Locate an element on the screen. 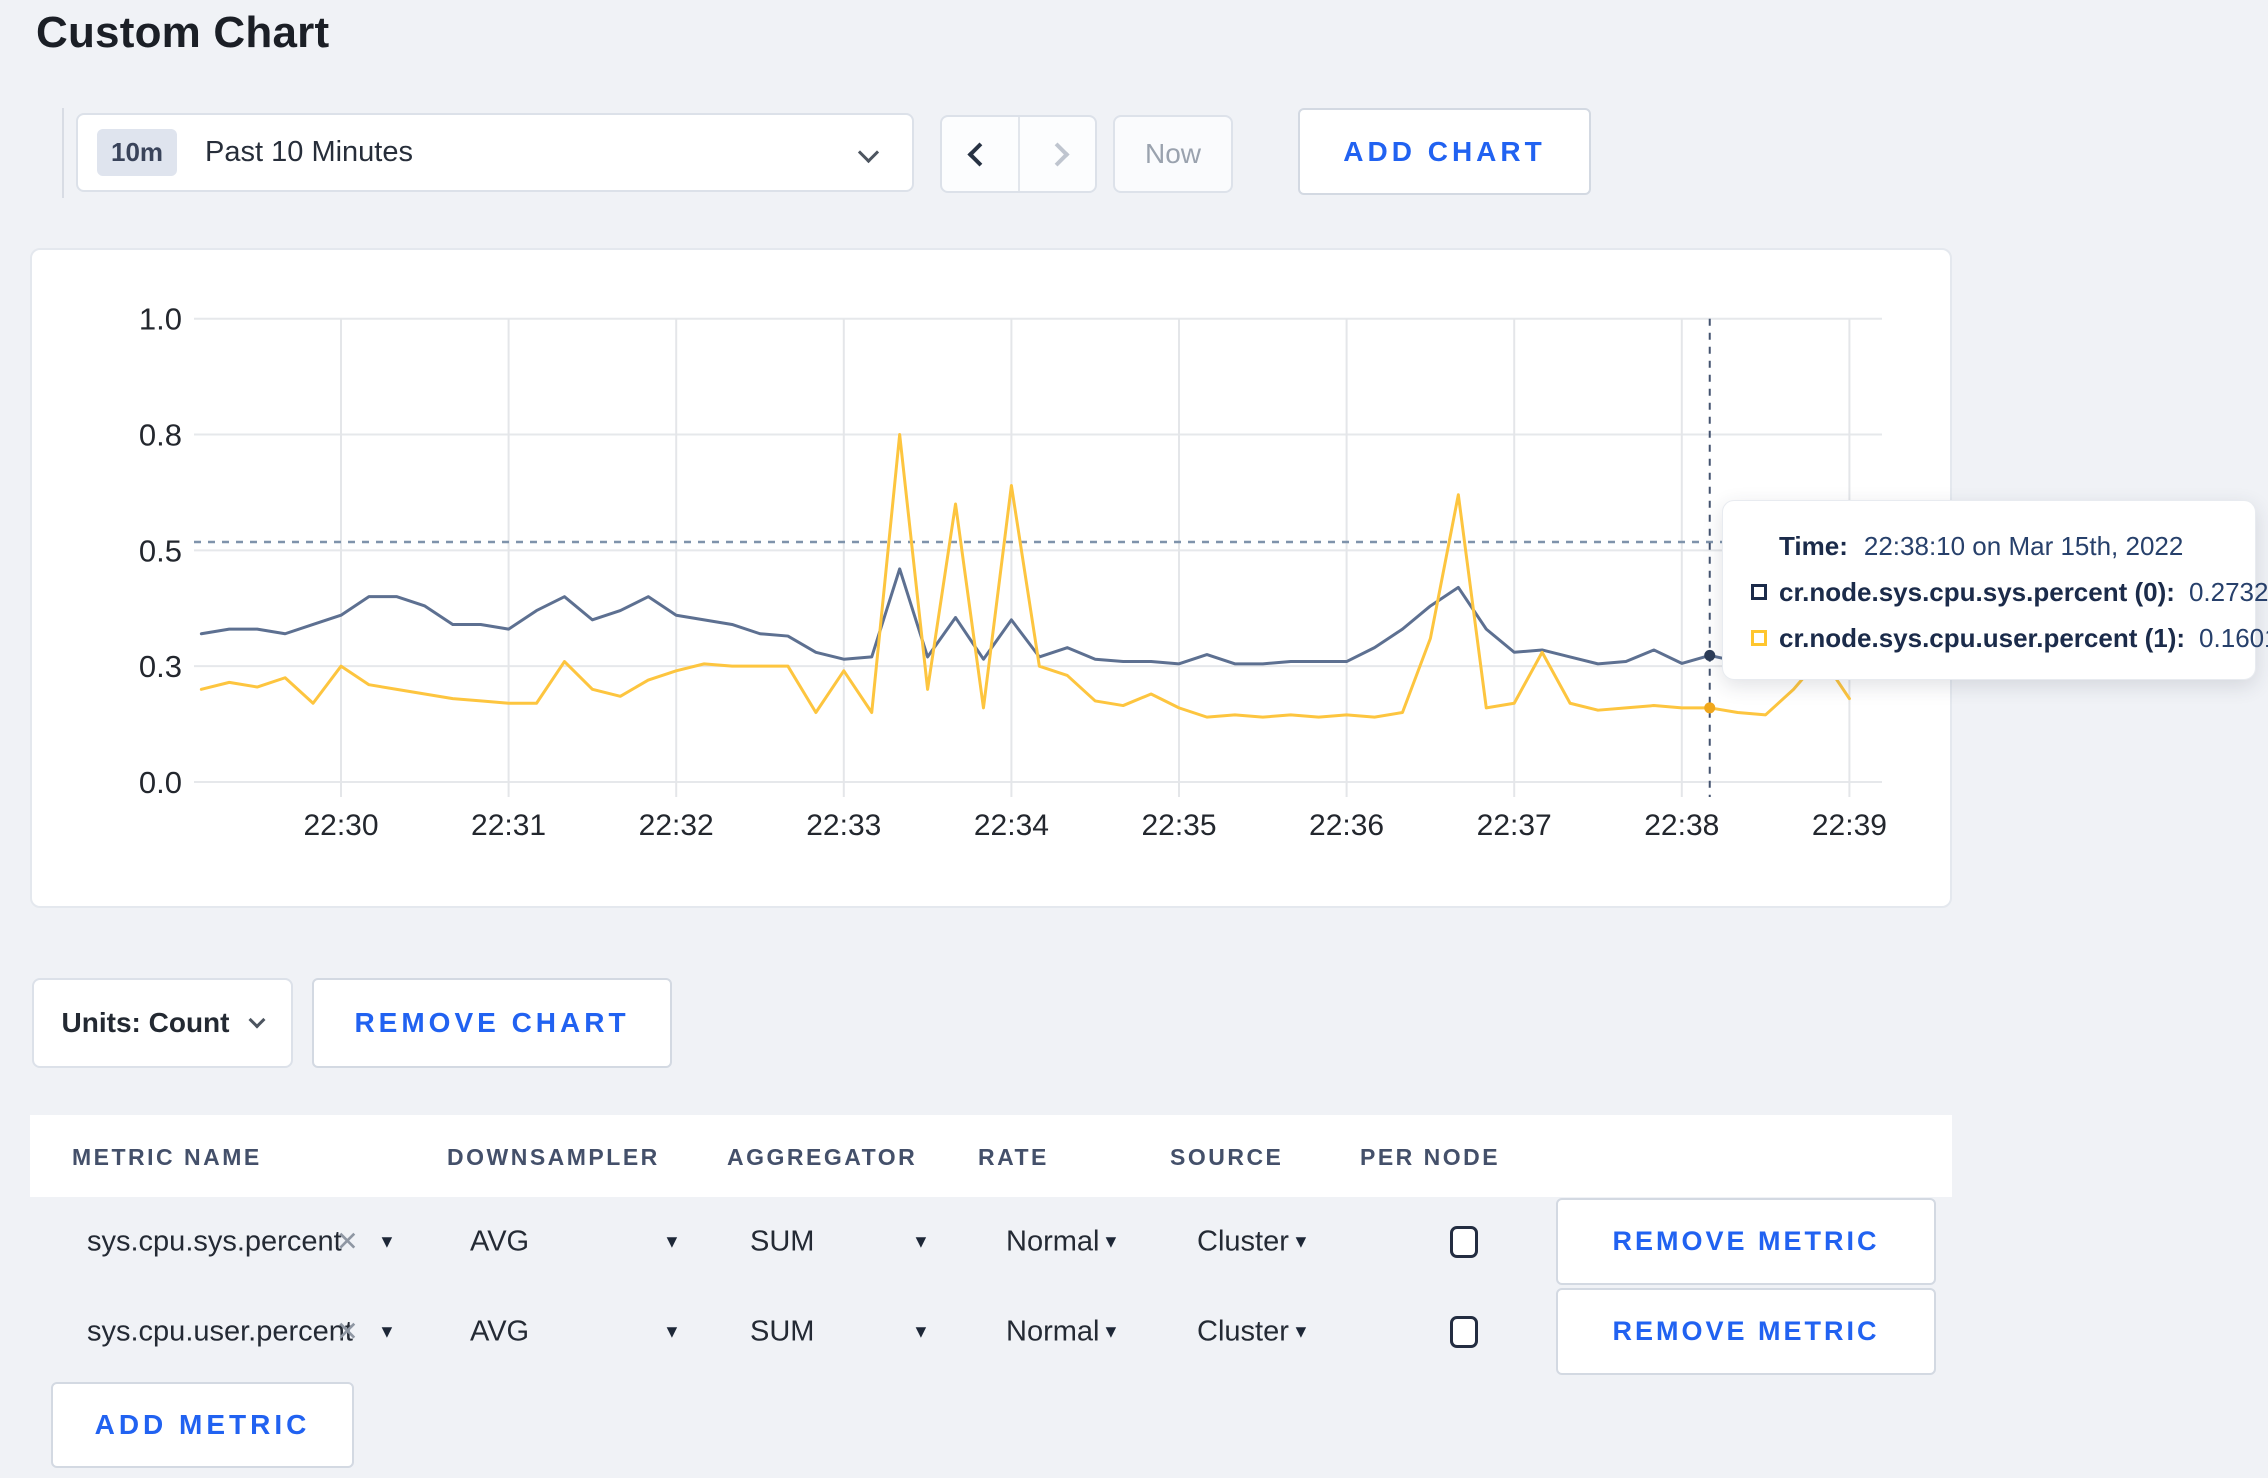 The image size is (2268, 1478). time-range-badge: 10m is located at coordinates (137, 152).